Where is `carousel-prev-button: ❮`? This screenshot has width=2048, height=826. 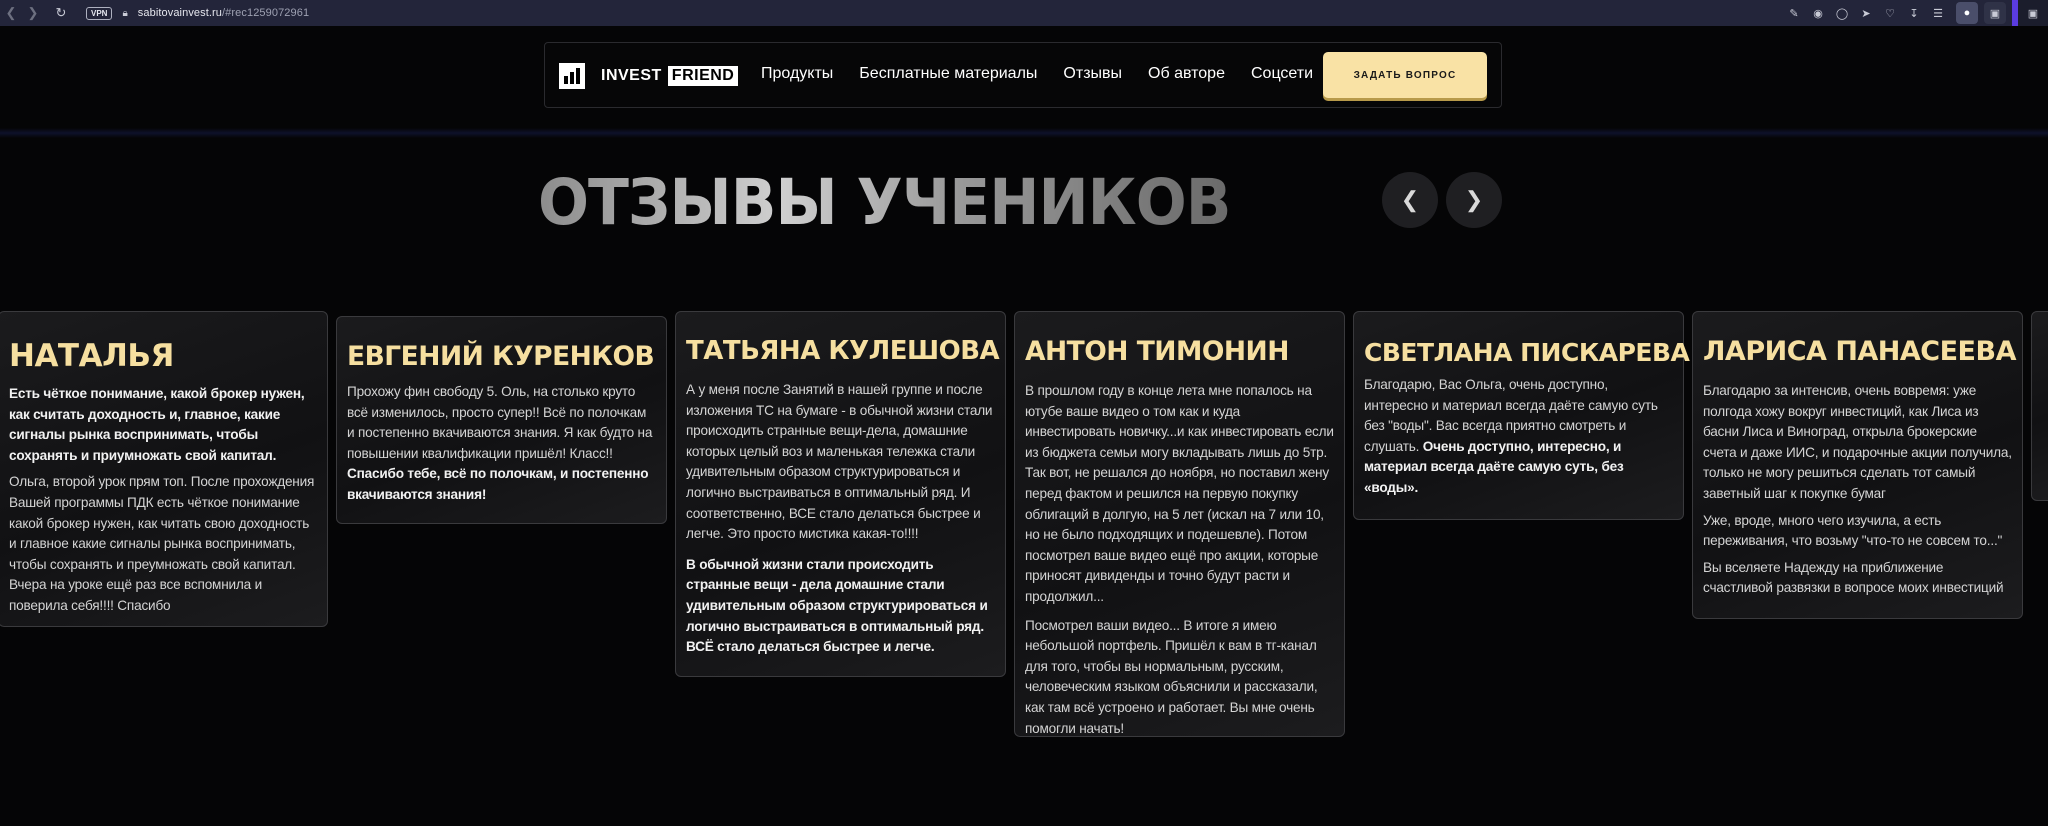
carousel-prev-button: ❮ is located at coordinates (1410, 200).